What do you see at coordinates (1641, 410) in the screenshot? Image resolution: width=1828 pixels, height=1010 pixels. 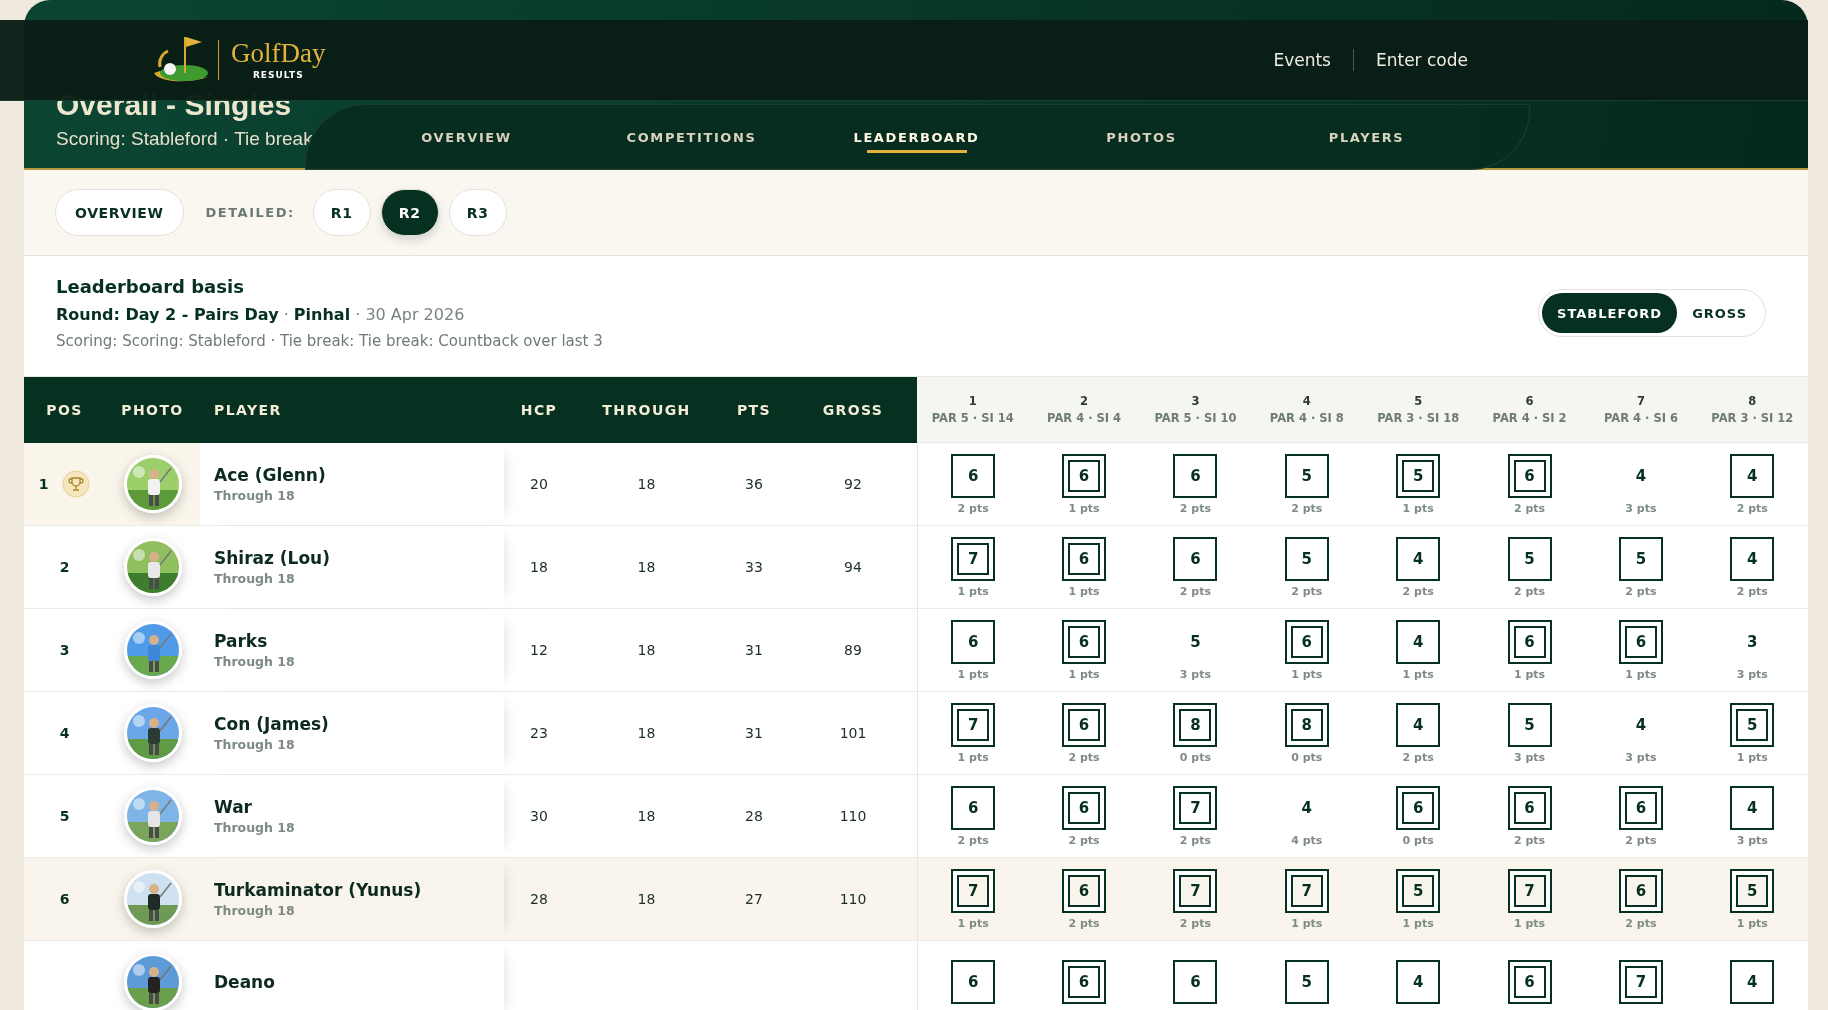 I see `hole-header: 7 PAR 4 · SI 6` at bounding box center [1641, 410].